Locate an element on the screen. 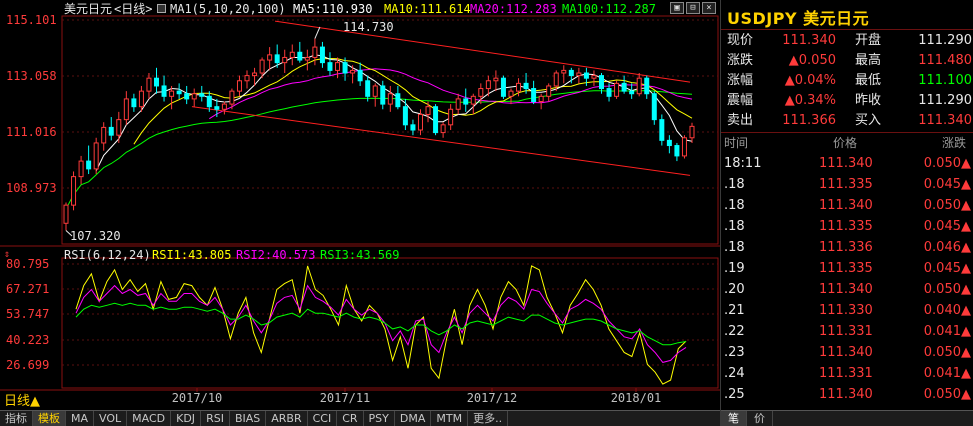 Image resolution: width=973 pixels, height=426 pixels. quote-label: 震幅 is located at coordinates (740, 100).